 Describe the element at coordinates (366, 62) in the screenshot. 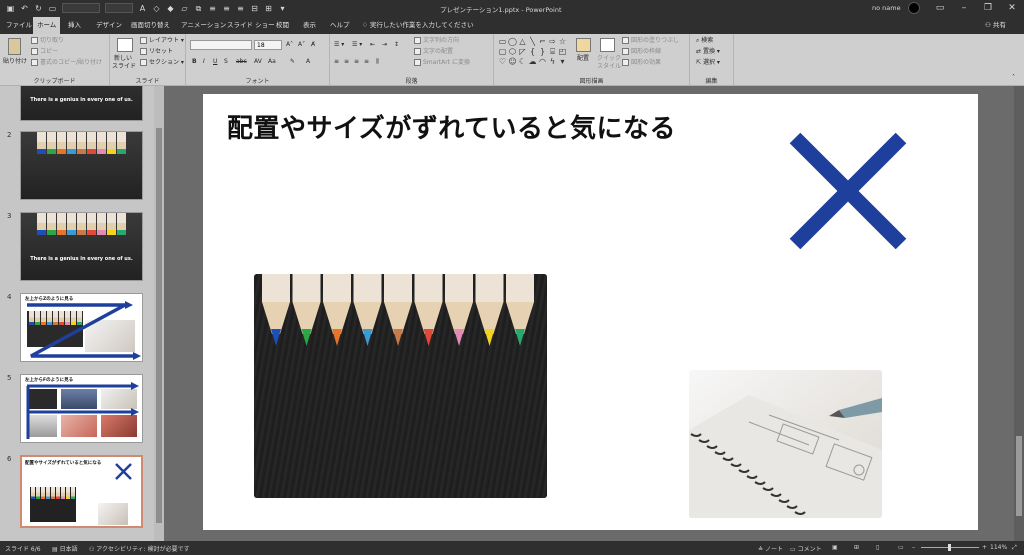

I see `justify-icon: ≡` at that location.